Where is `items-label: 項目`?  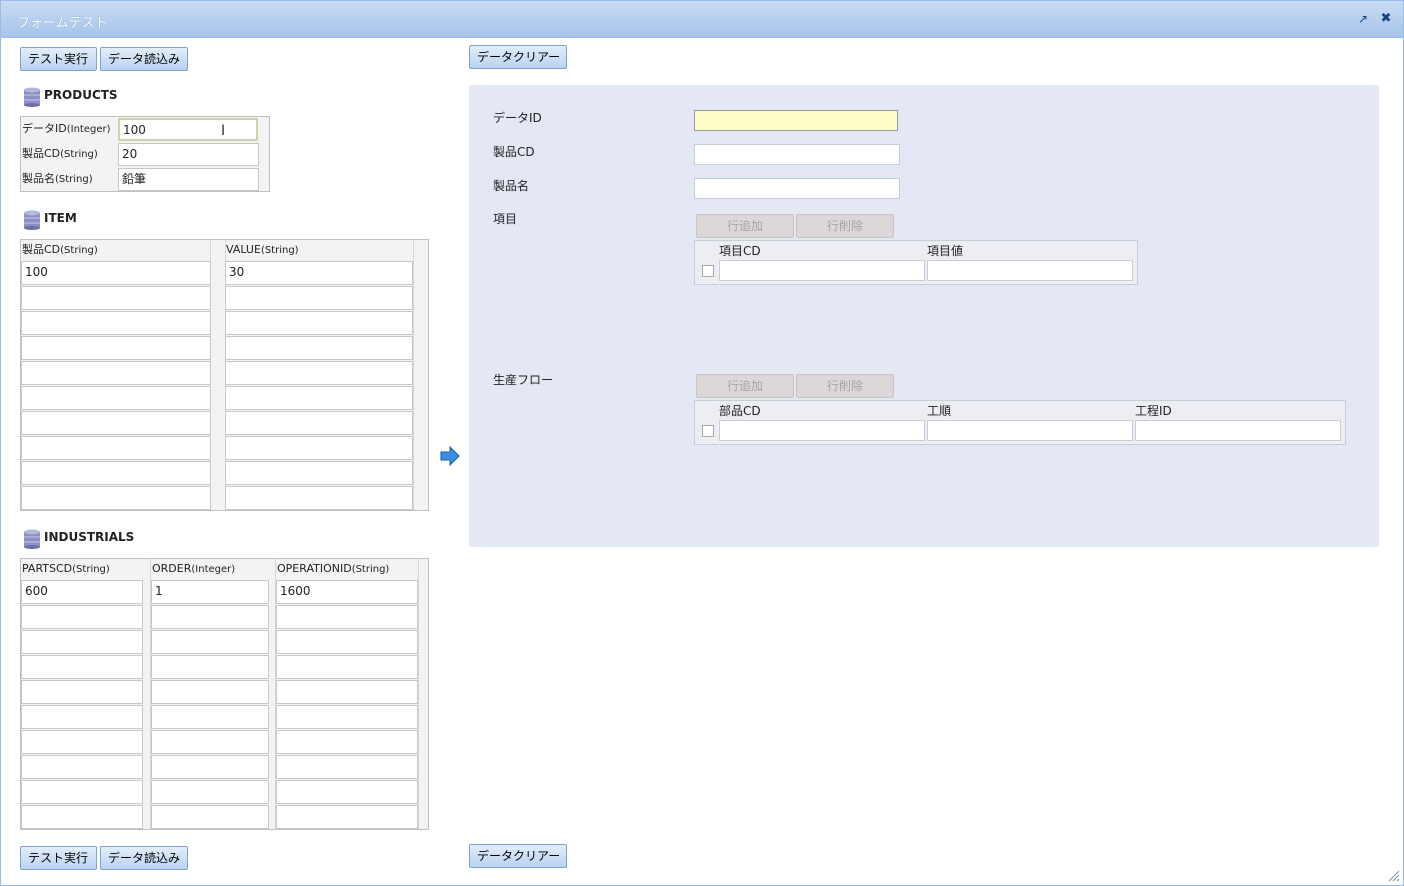 items-label: 項目 is located at coordinates (505, 219).